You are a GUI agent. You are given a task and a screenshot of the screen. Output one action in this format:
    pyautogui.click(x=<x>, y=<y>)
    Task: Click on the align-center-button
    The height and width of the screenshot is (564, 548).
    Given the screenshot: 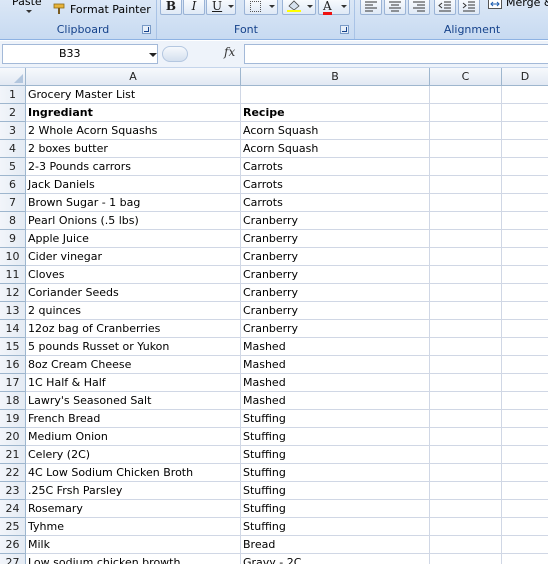 What is the action you would take?
    pyautogui.click(x=395, y=7)
    